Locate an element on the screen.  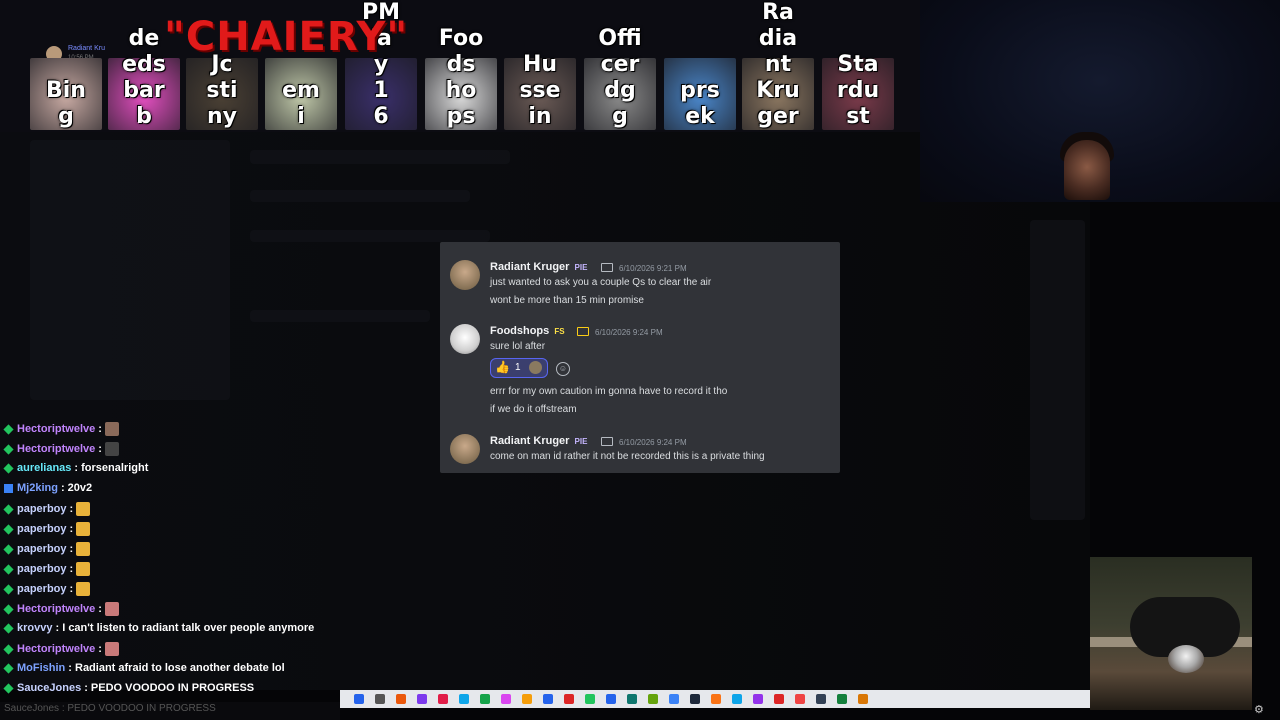
role-badge: FS is located at coordinates (559, 331).